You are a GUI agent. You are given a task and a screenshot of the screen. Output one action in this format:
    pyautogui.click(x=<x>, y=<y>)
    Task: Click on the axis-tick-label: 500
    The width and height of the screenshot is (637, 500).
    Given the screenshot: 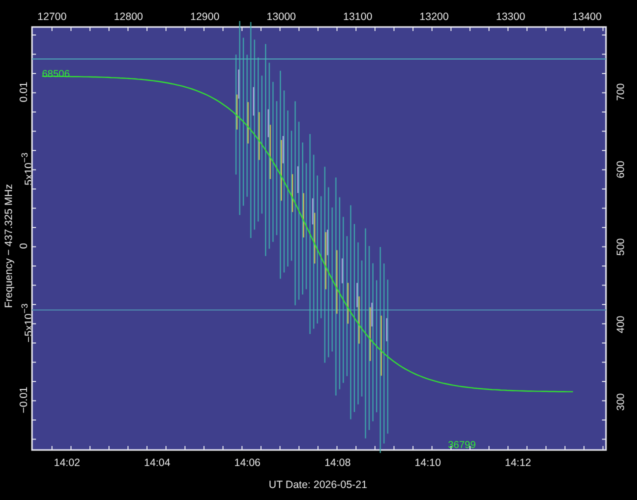 What is the action you would take?
    pyautogui.click(x=621, y=247)
    